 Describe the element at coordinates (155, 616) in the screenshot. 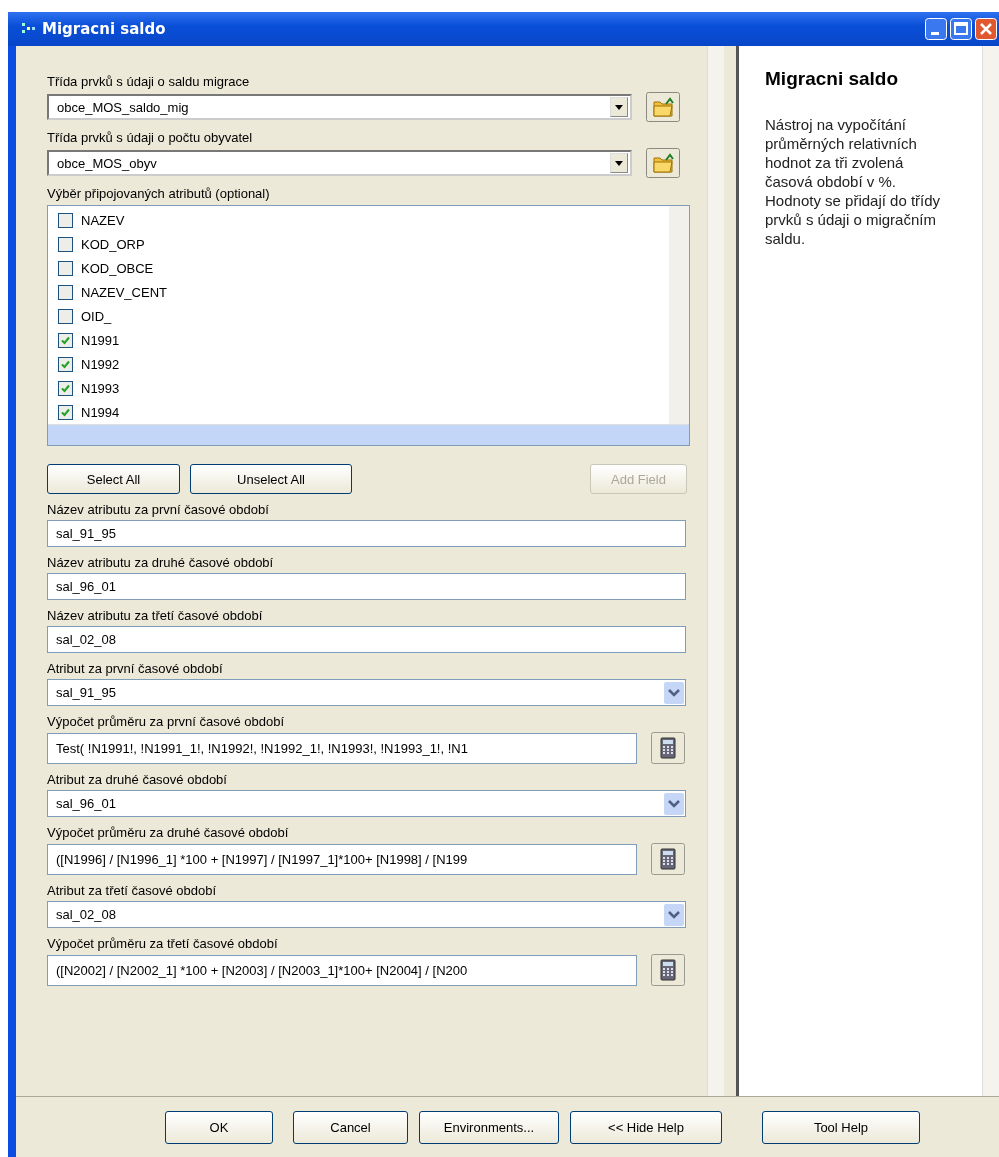

I see `field-label: Název atributu za třetí časové období` at that location.